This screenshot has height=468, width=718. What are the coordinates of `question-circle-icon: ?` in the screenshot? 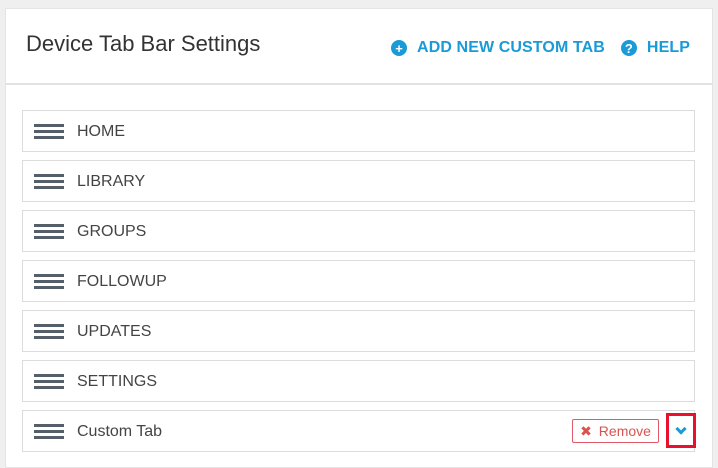 It's located at (628, 48).